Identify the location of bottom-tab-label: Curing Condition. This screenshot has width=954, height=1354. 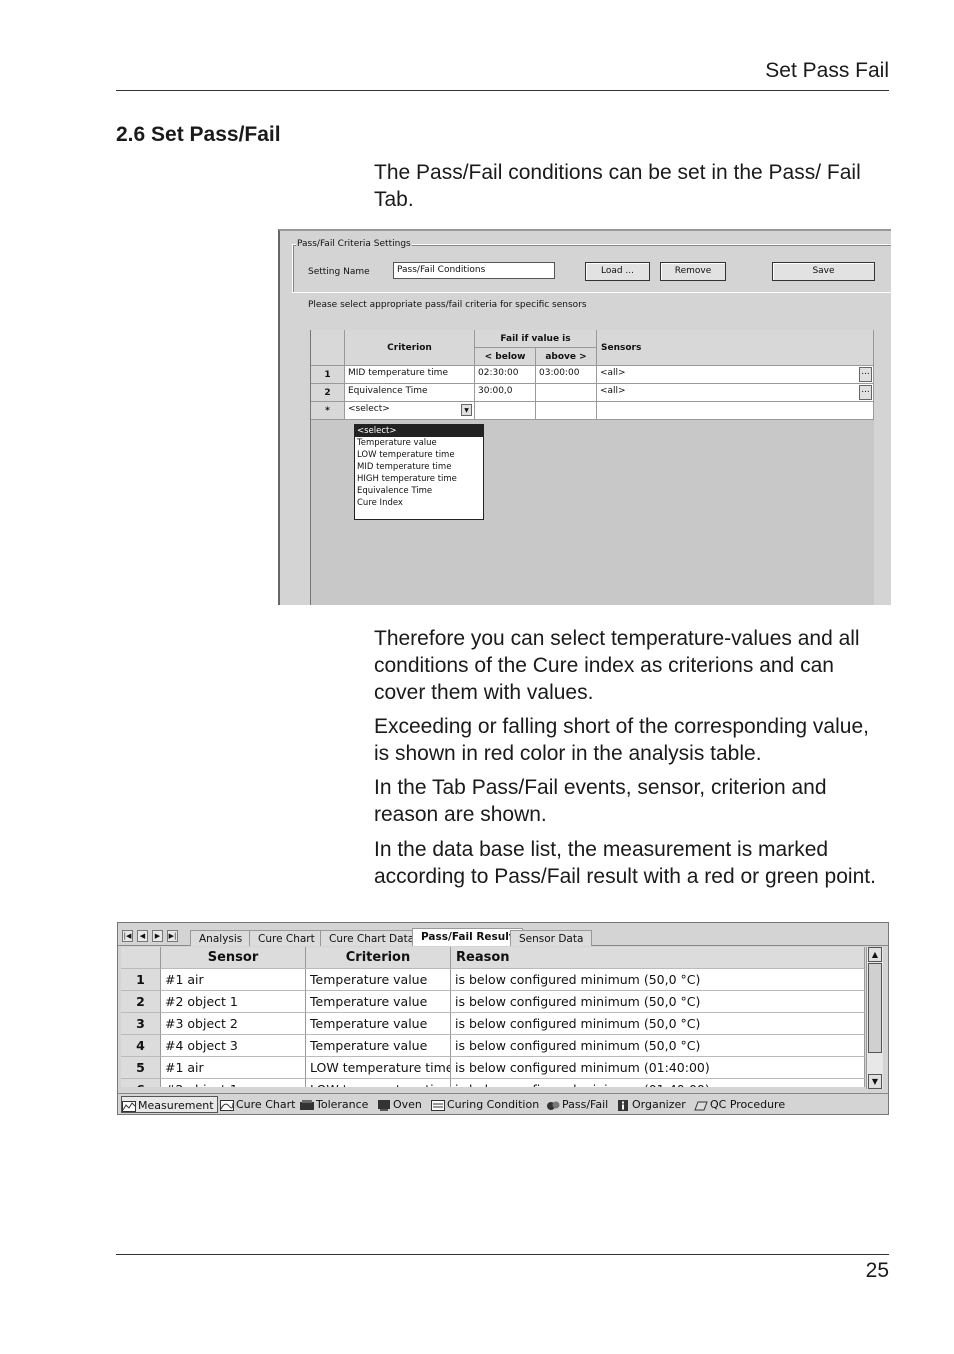
(493, 1104).